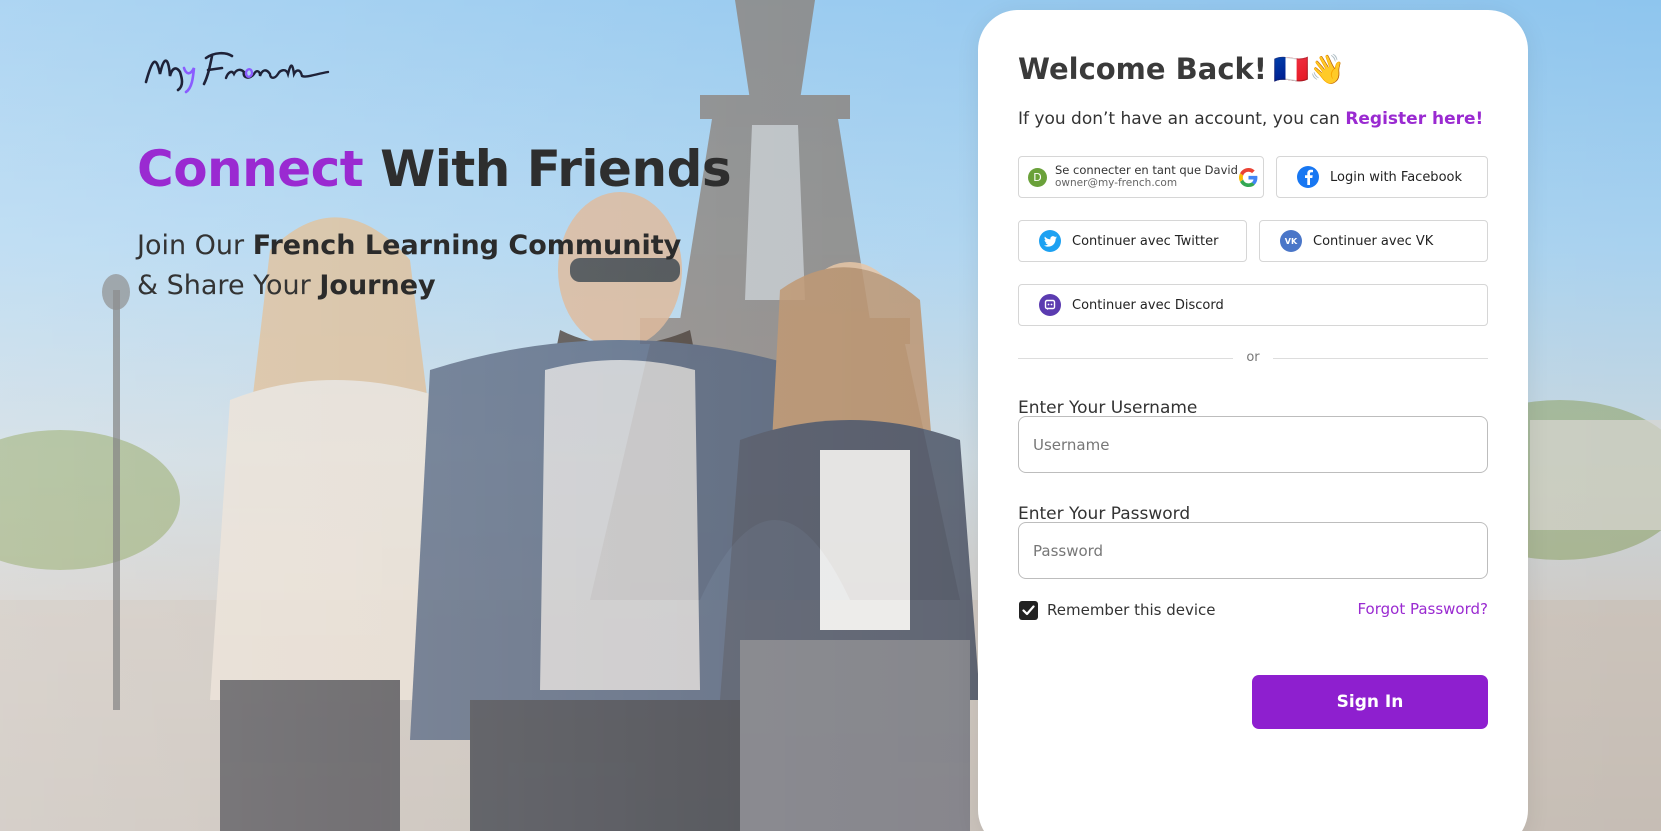 Image resolution: width=1661 pixels, height=831 pixels. I want to click on facebook-icon, so click(1308, 177).